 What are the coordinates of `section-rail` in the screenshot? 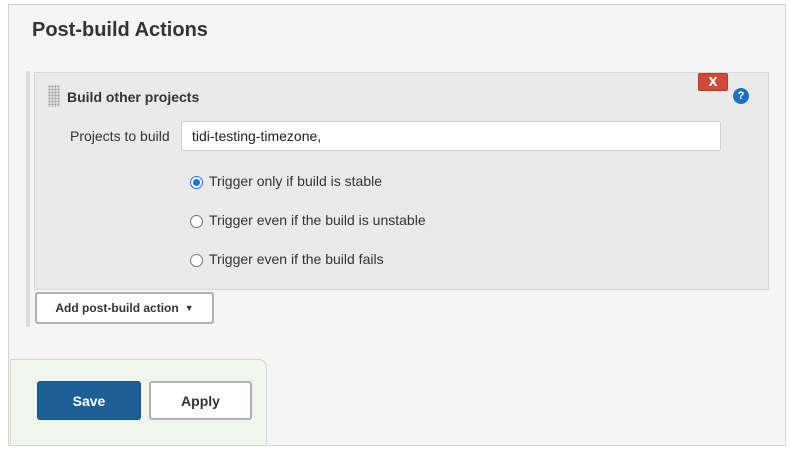 It's located at (28, 199).